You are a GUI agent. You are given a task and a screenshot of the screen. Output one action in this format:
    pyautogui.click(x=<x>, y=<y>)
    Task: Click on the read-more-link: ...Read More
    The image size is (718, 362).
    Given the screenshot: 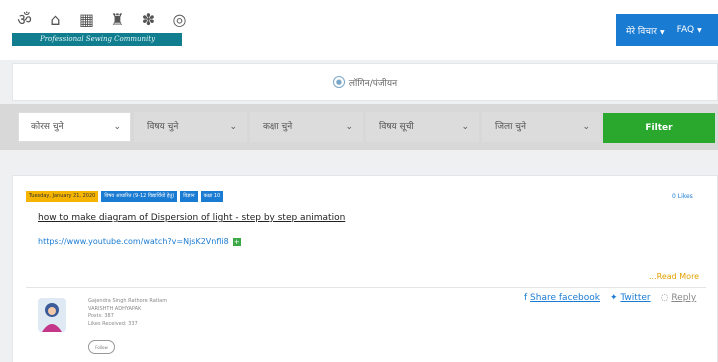 What is the action you would take?
    pyautogui.click(x=674, y=276)
    